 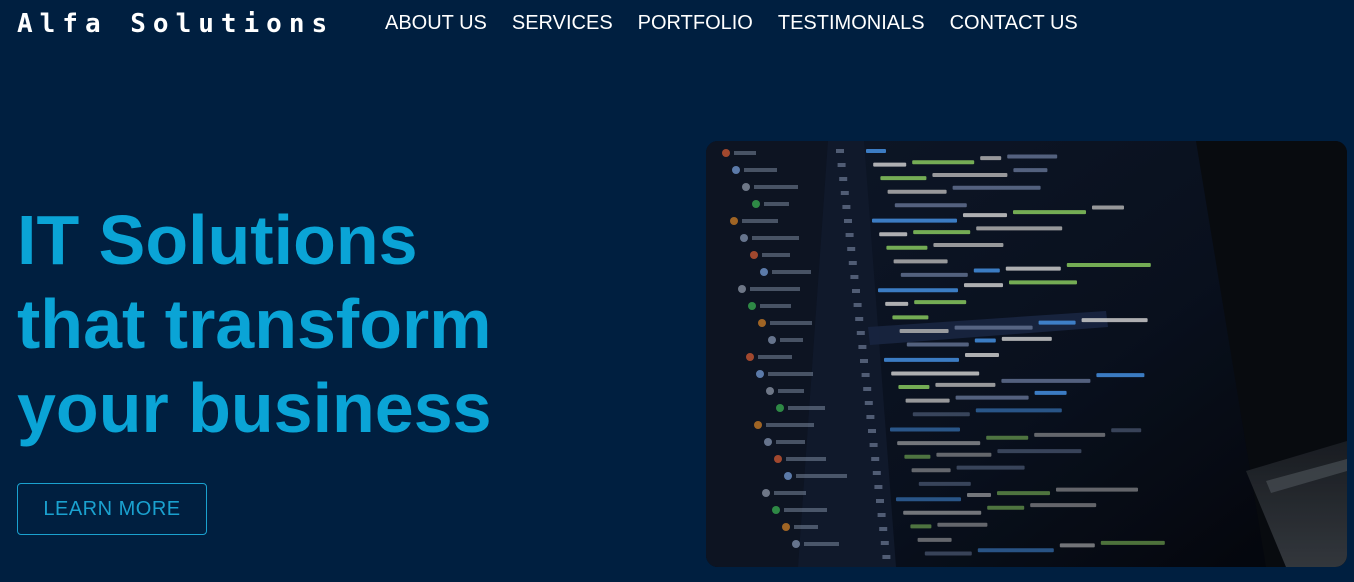 What do you see at coordinates (436, 23) in the screenshot?
I see `nav-link-about-us: ABOUT US` at bounding box center [436, 23].